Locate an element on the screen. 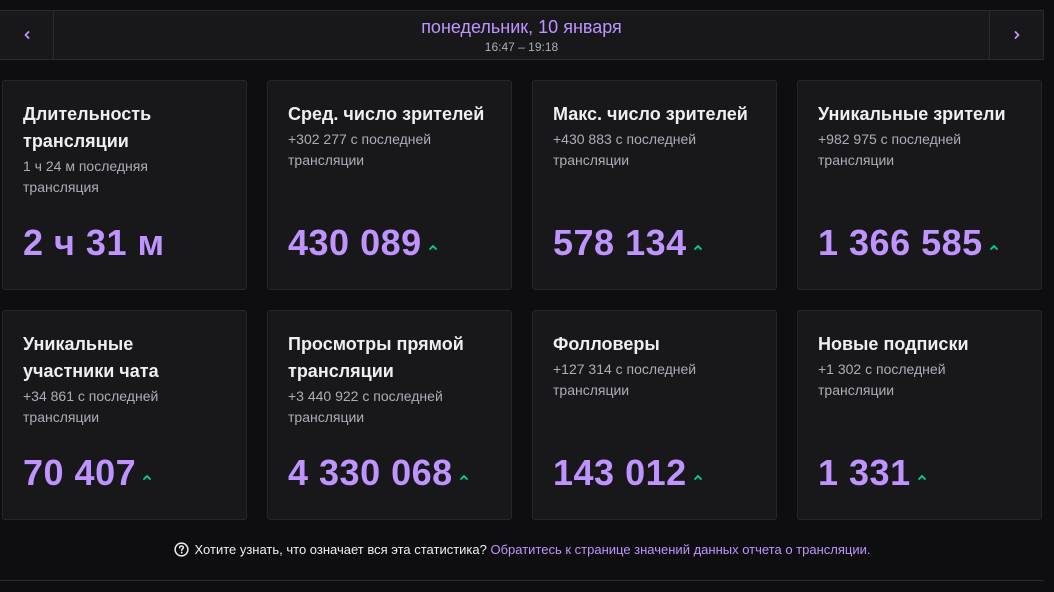 This screenshot has height=592, width=1054. stat-title: Сред. число зрителей is located at coordinates (386, 114).